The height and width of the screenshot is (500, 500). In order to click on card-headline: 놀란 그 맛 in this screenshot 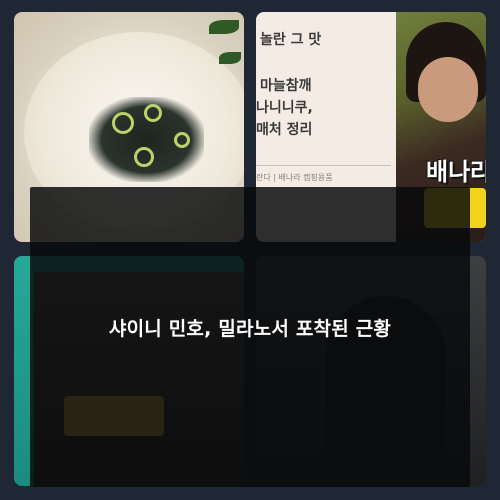, I will do `click(291, 40)`.